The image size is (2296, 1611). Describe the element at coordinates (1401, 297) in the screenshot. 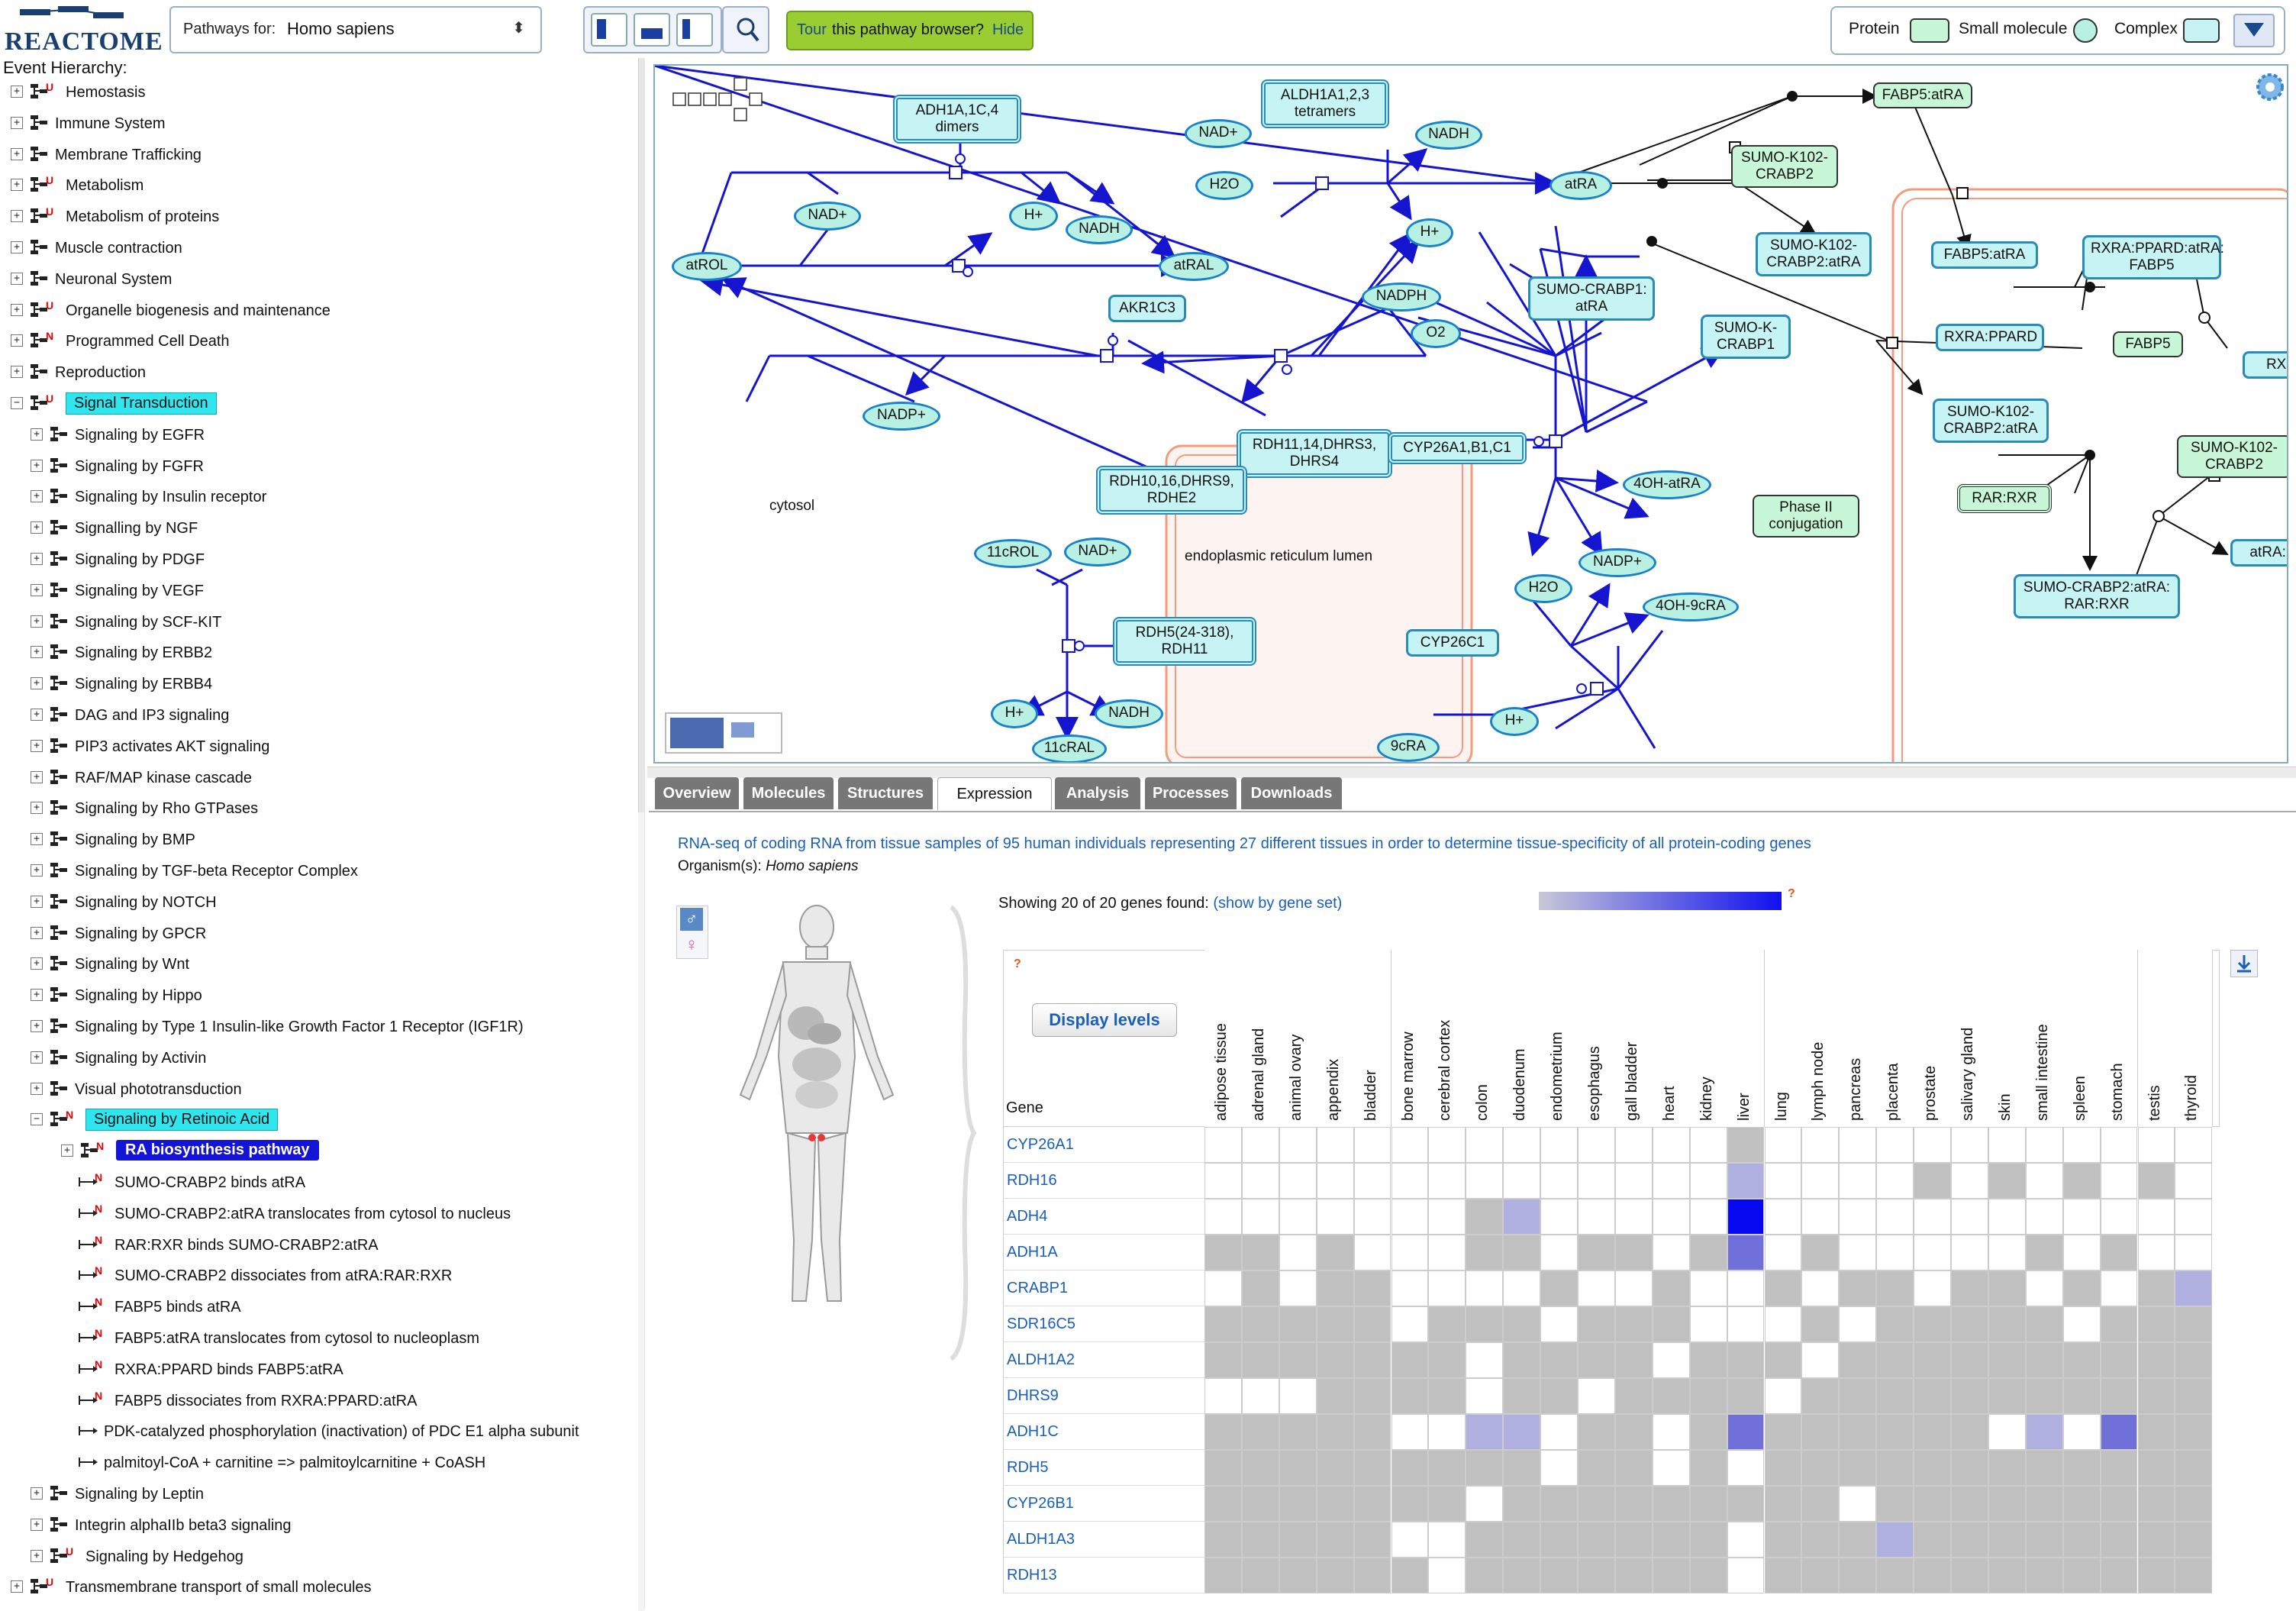

I see `small-molecule-node: NADPH` at that location.